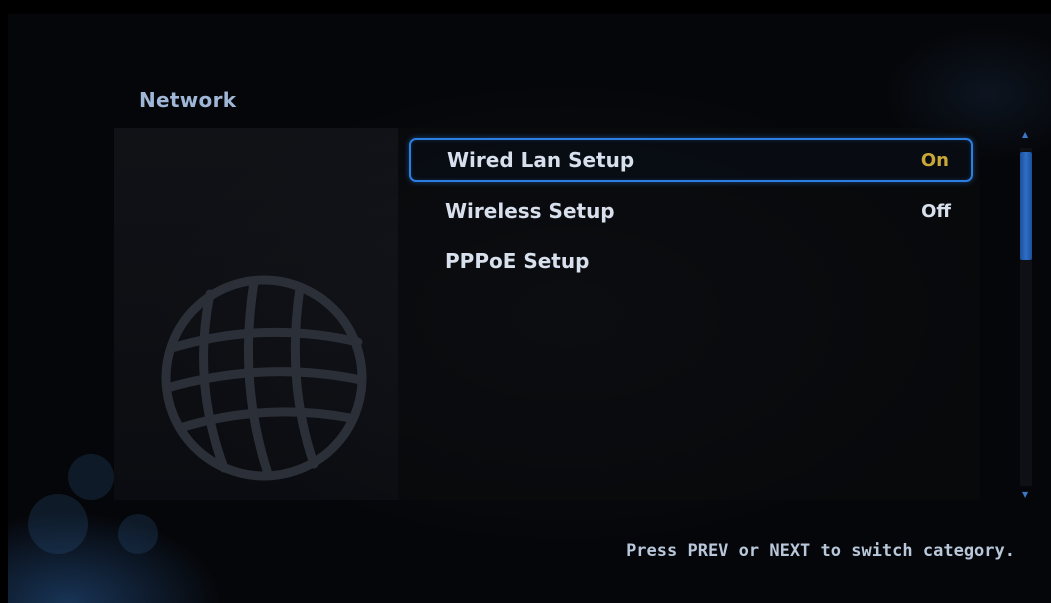 This screenshot has height=603, width=1051. Describe the element at coordinates (188, 100) in the screenshot. I see `page-title: Network` at that location.